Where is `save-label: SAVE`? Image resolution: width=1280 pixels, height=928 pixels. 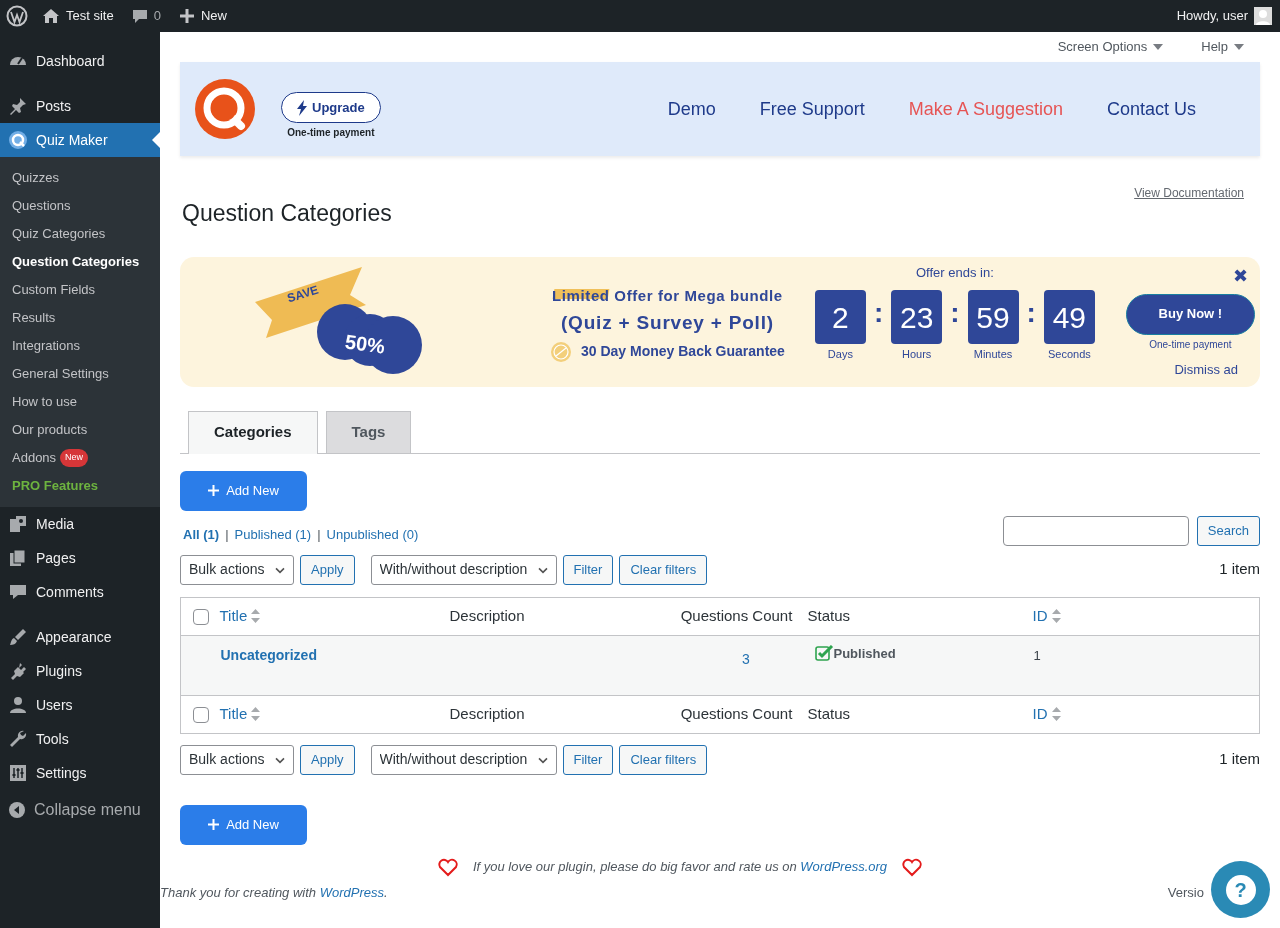 save-label: SAVE is located at coordinates (303, 294).